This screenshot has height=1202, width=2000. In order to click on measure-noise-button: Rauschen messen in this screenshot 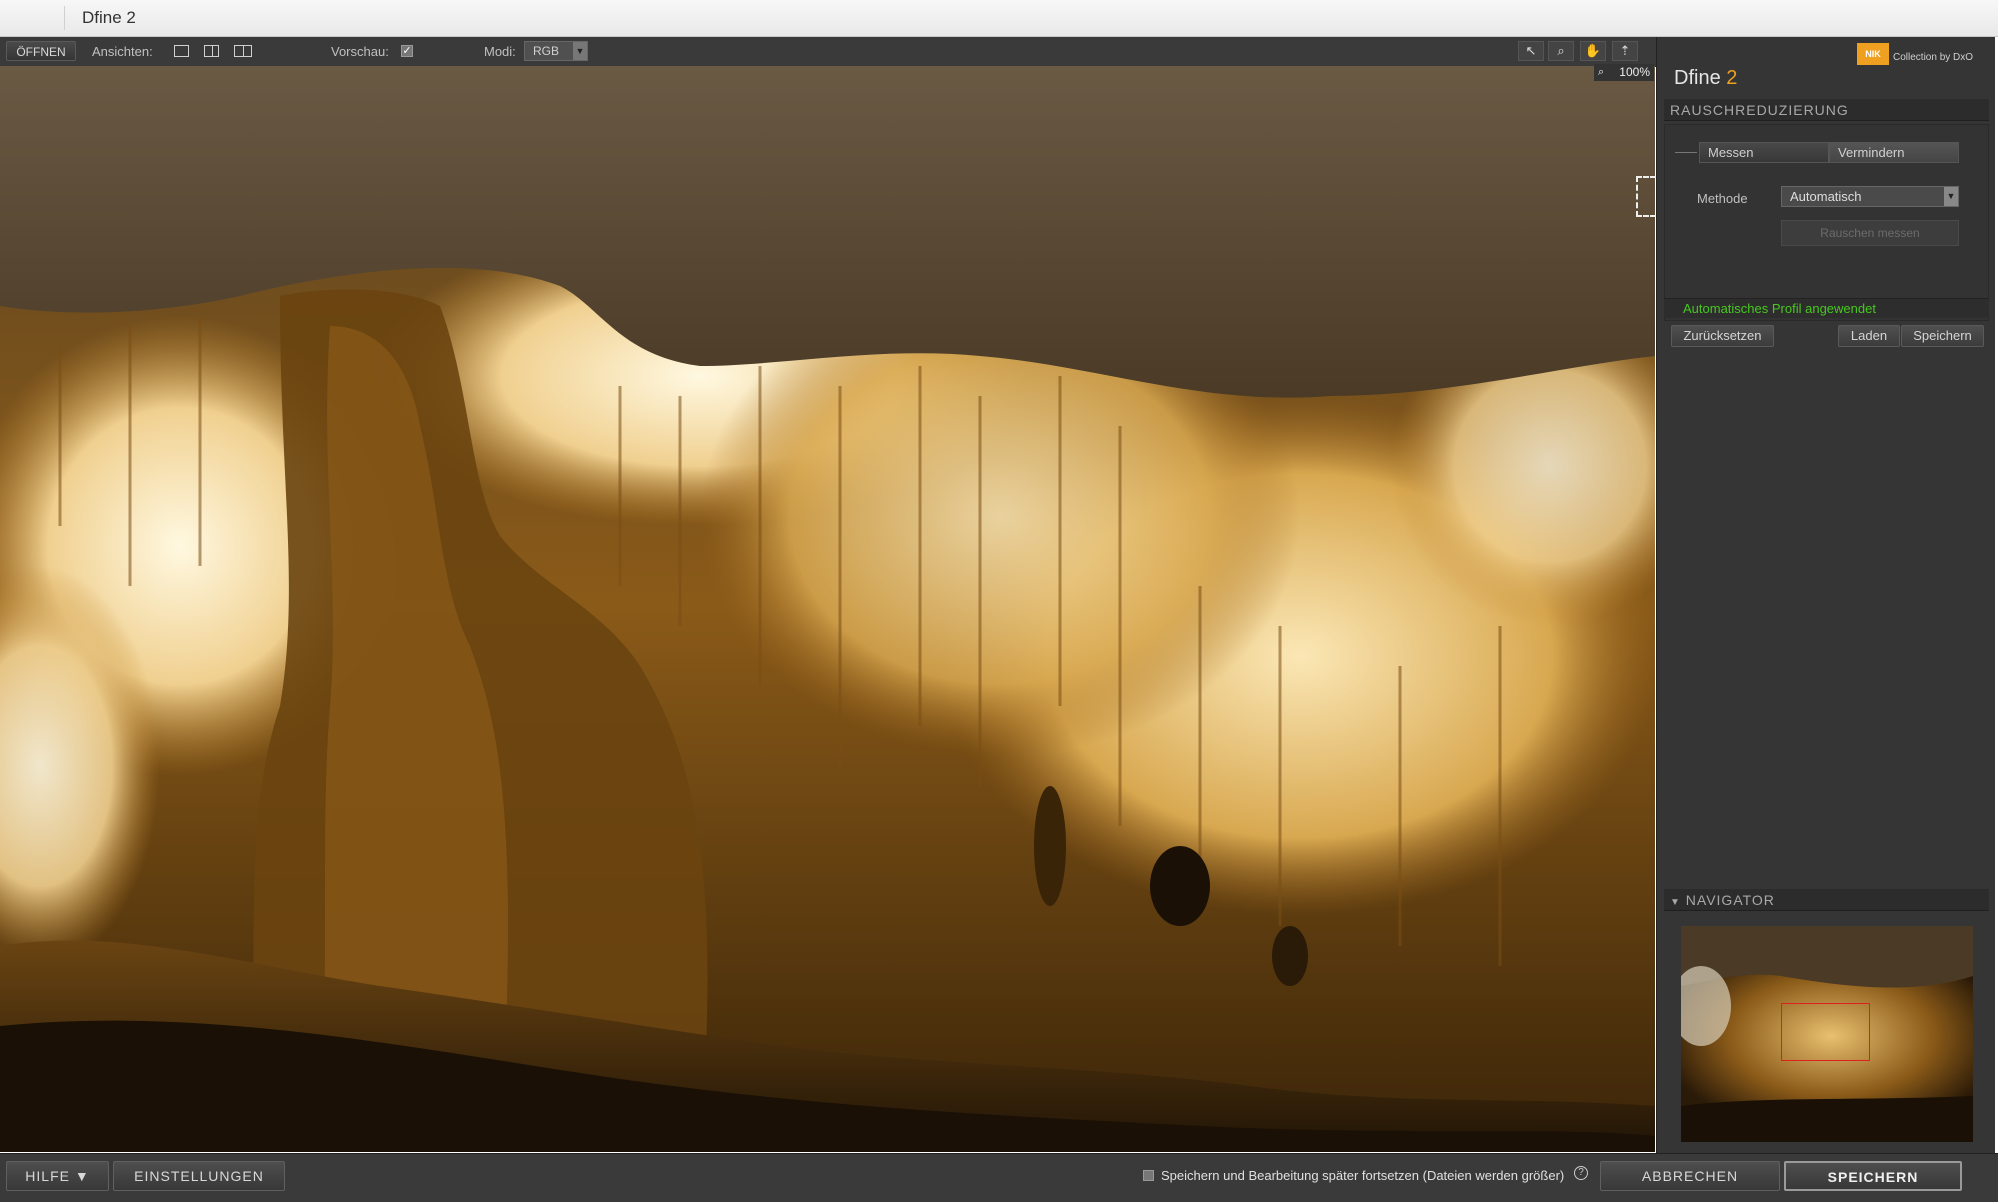, I will do `click(1870, 233)`.